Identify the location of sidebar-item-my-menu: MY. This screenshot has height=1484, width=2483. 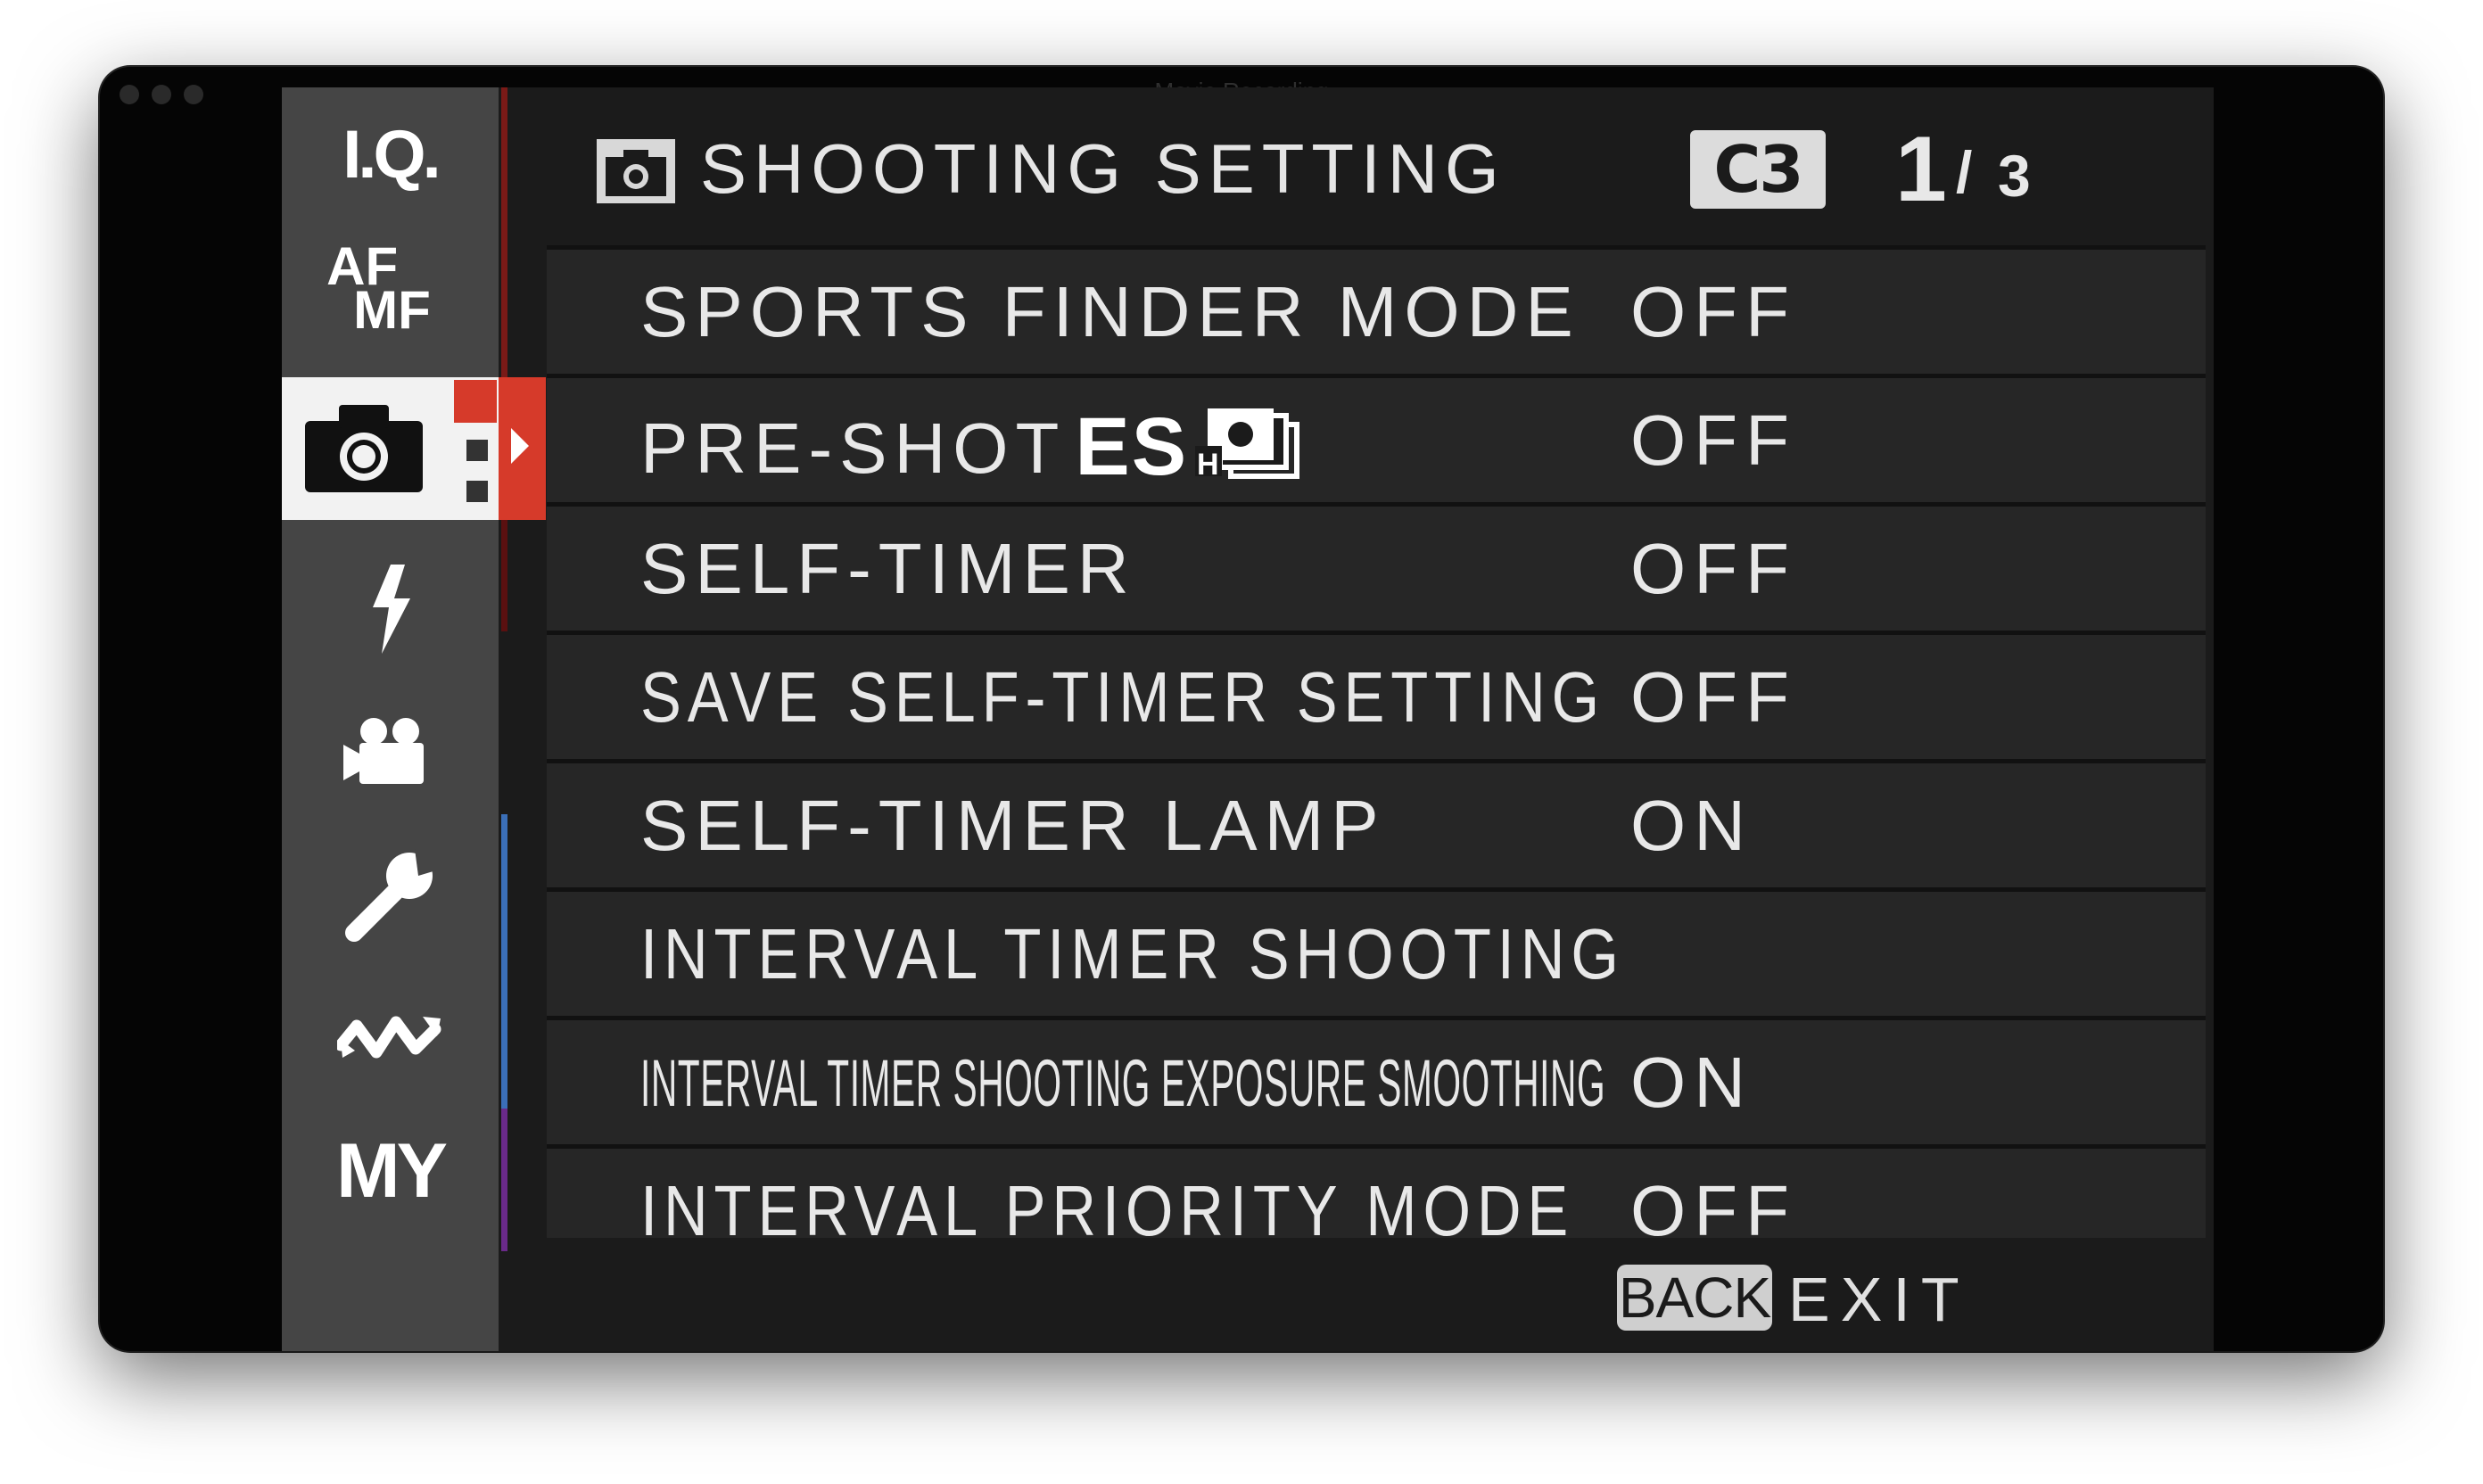
(390, 1171).